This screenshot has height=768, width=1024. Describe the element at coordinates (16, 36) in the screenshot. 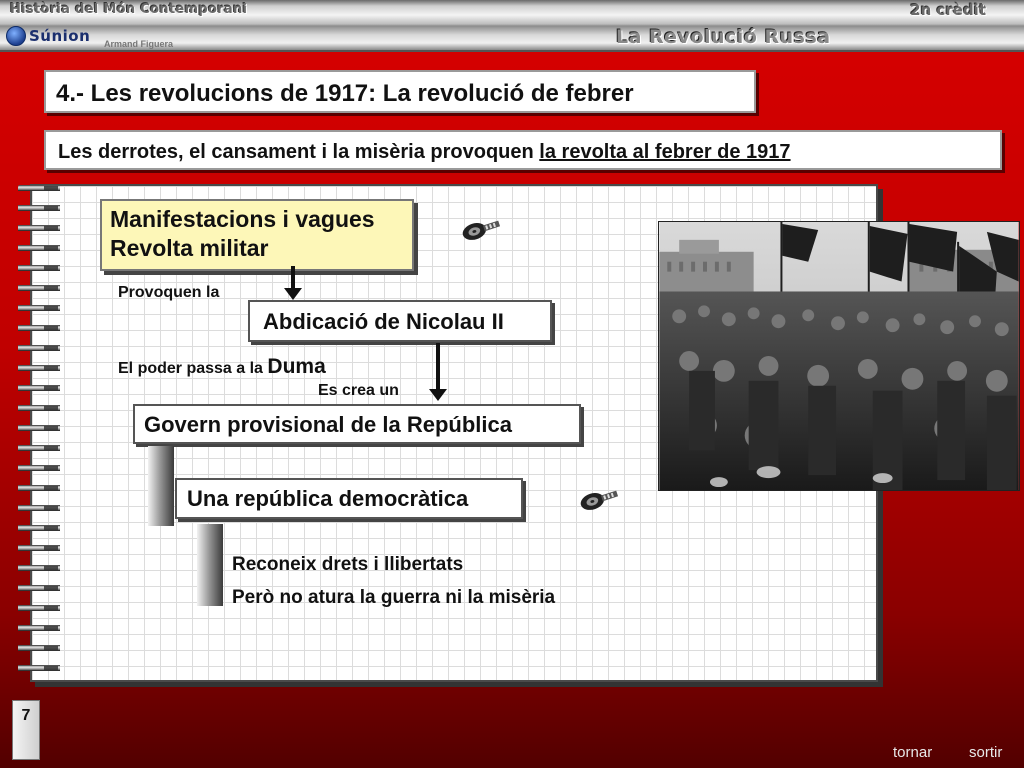

I see `globe-icon` at that location.